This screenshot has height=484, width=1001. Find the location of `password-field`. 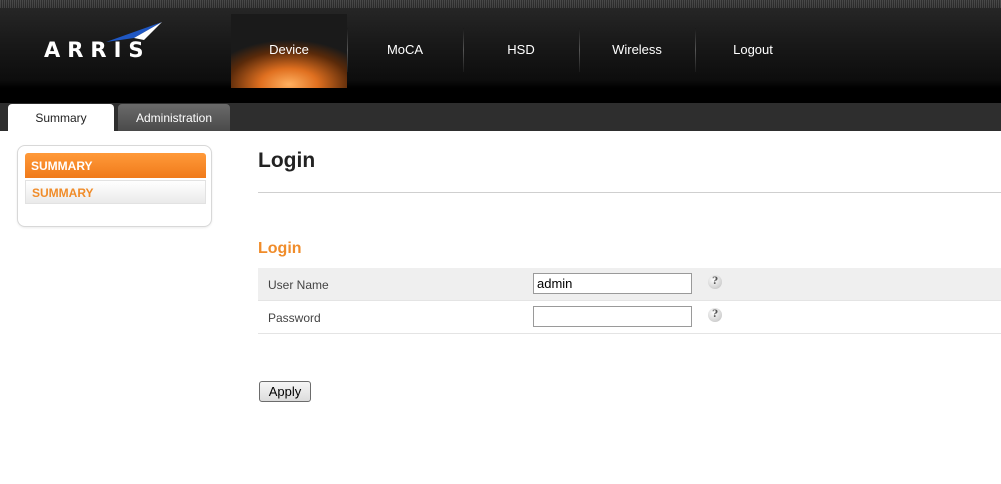

password-field is located at coordinates (612, 316).